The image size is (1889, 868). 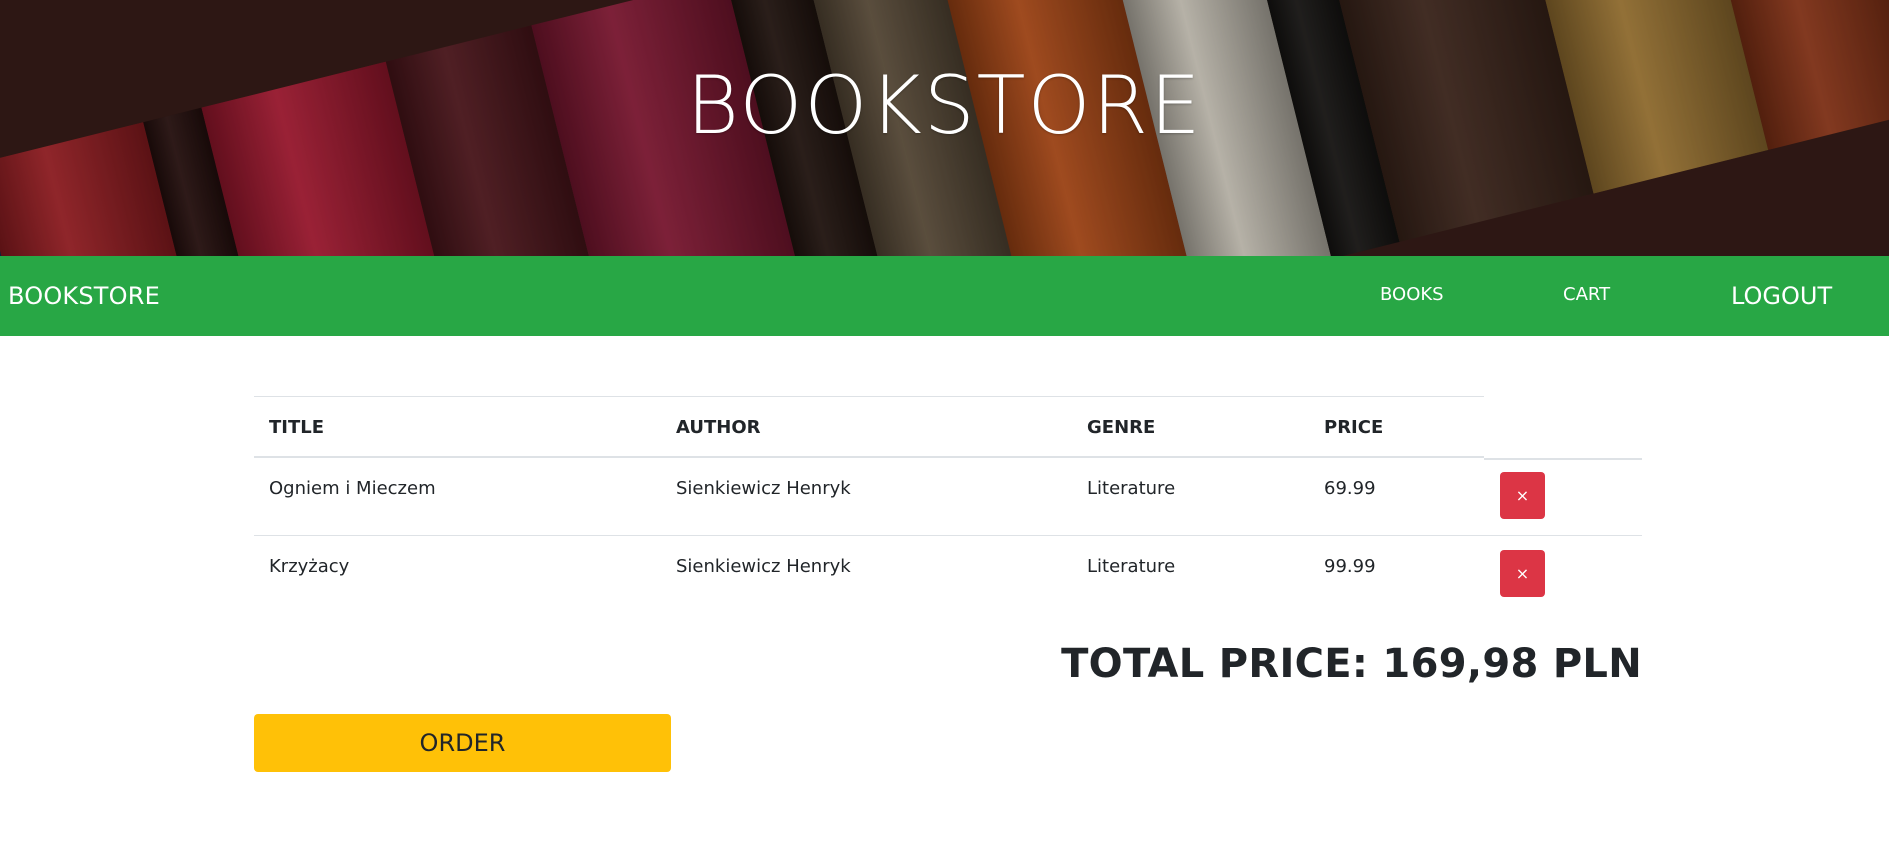 What do you see at coordinates (1121, 427) in the screenshot?
I see `header-genre: GENRE` at bounding box center [1121, 427].